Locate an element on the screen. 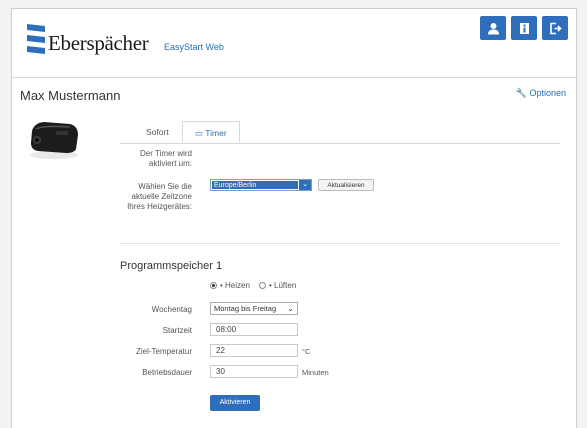  logout-button is located at coordinates (555, 28).